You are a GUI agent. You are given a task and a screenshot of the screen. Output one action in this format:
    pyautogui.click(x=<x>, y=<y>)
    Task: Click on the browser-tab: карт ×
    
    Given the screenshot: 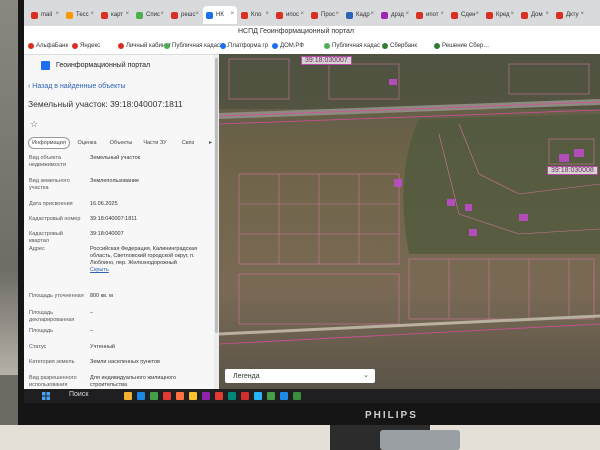 What is the action you would take?
    pyautogui.click(x=115, y=15)
    